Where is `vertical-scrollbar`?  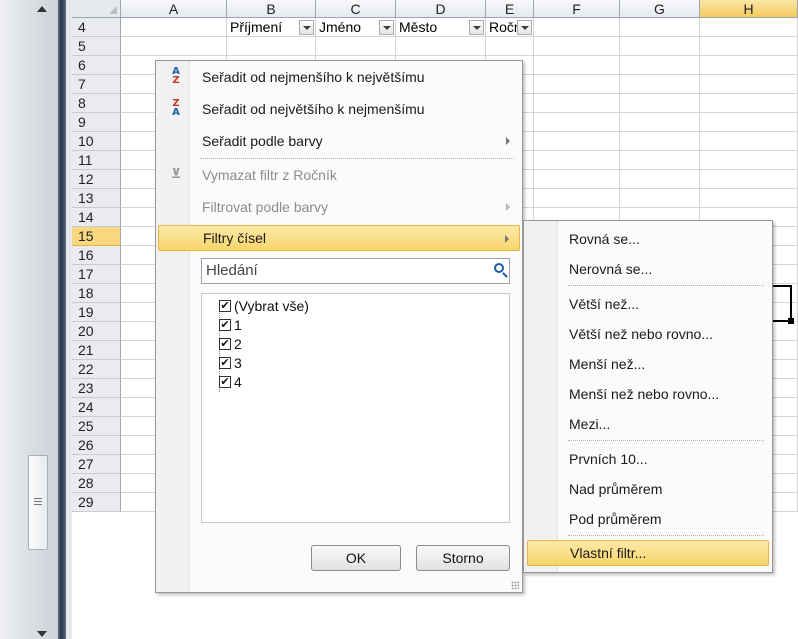 vertical-scrollbar is located at coordinates (29, 319).